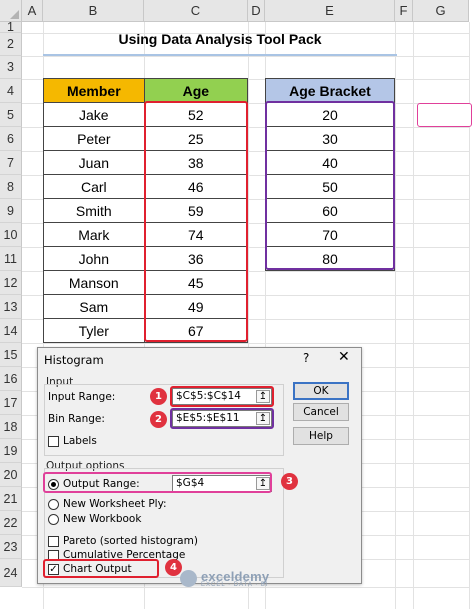 Image resolution: width=474 pixels, height=609 pixels. I want to click on row-header-15: 15, so click(11, 355).